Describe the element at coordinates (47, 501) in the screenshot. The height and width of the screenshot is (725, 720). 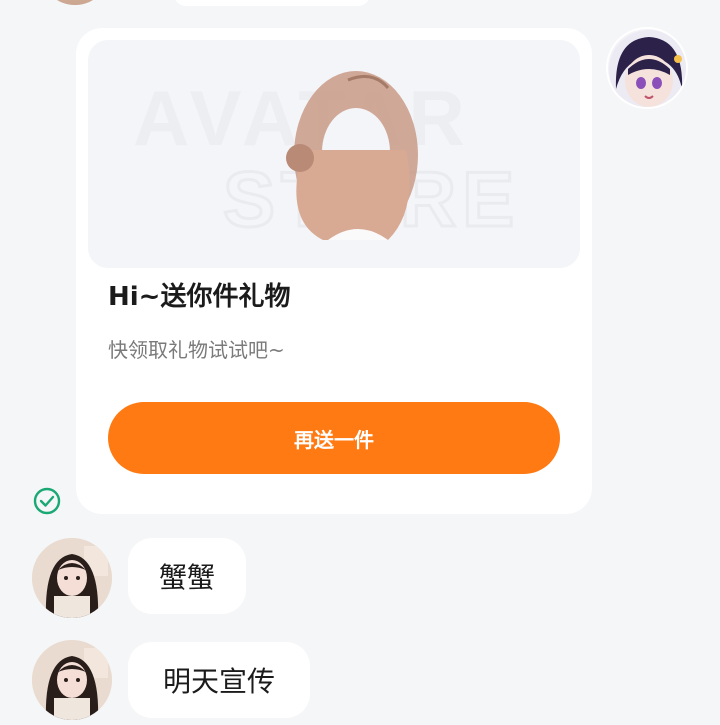
I see `check-circle-icon` at that location.